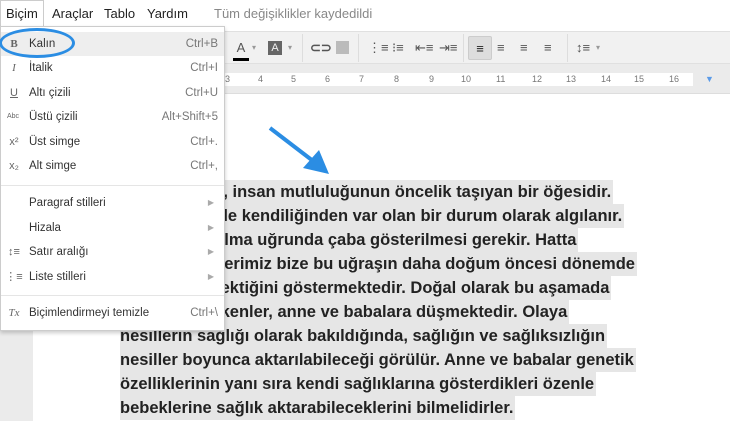  What do you see at coordinates (14, 93) in the screenshot?
I see `underline-icon: U` at bounding box center [14, 93].